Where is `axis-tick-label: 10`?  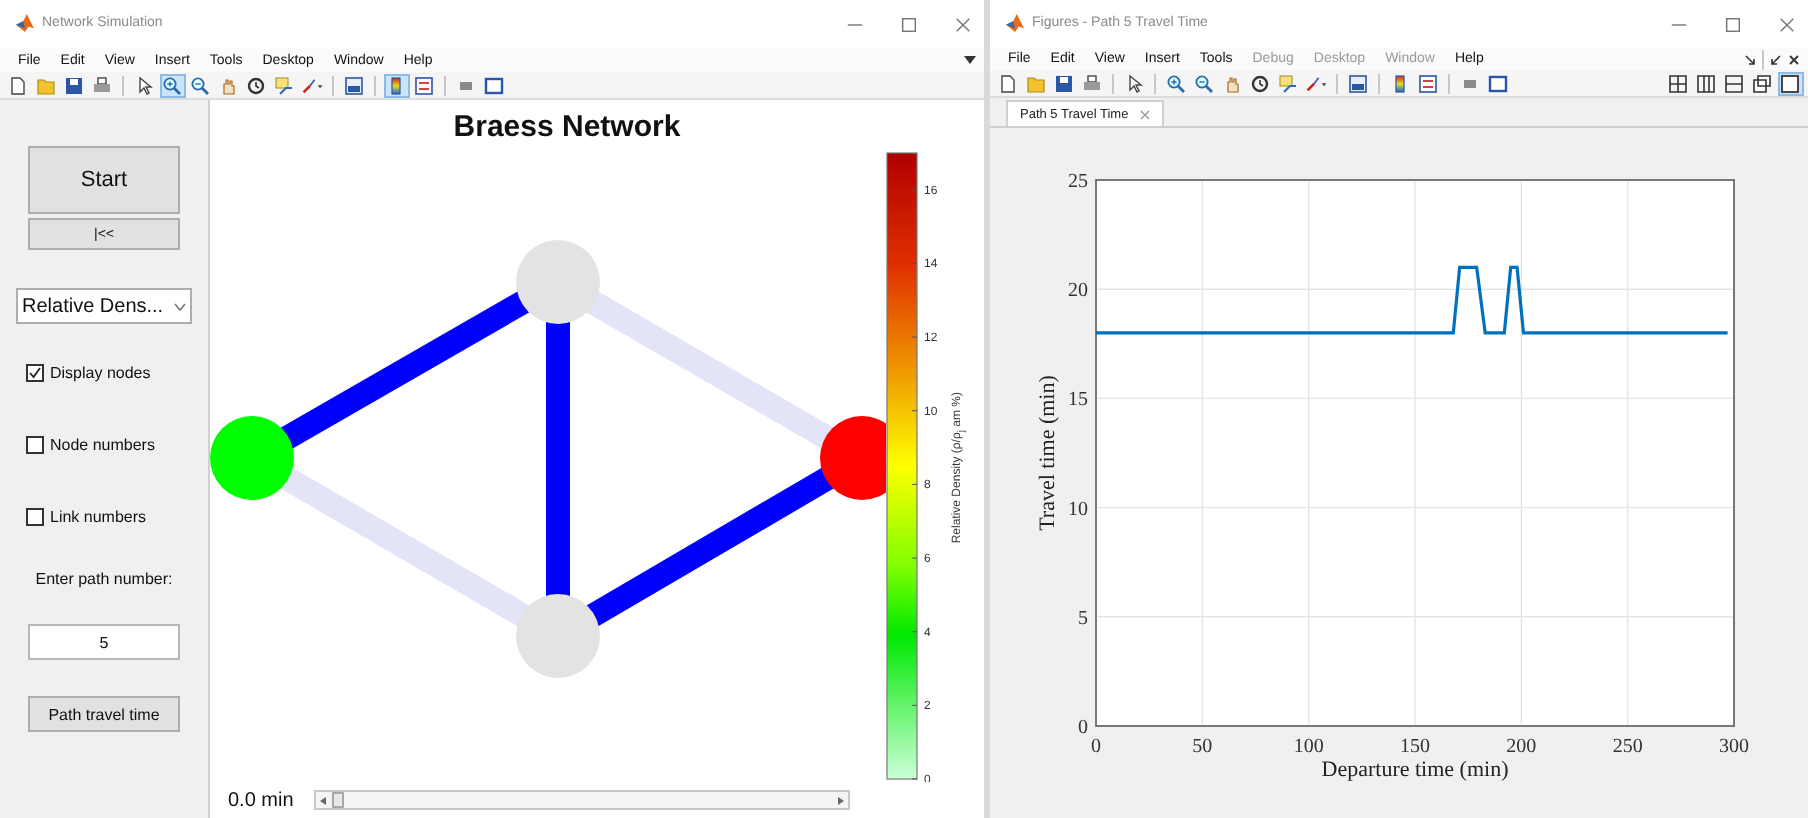 axis-tick-label: 10 is located at coordinates (1078, 509).